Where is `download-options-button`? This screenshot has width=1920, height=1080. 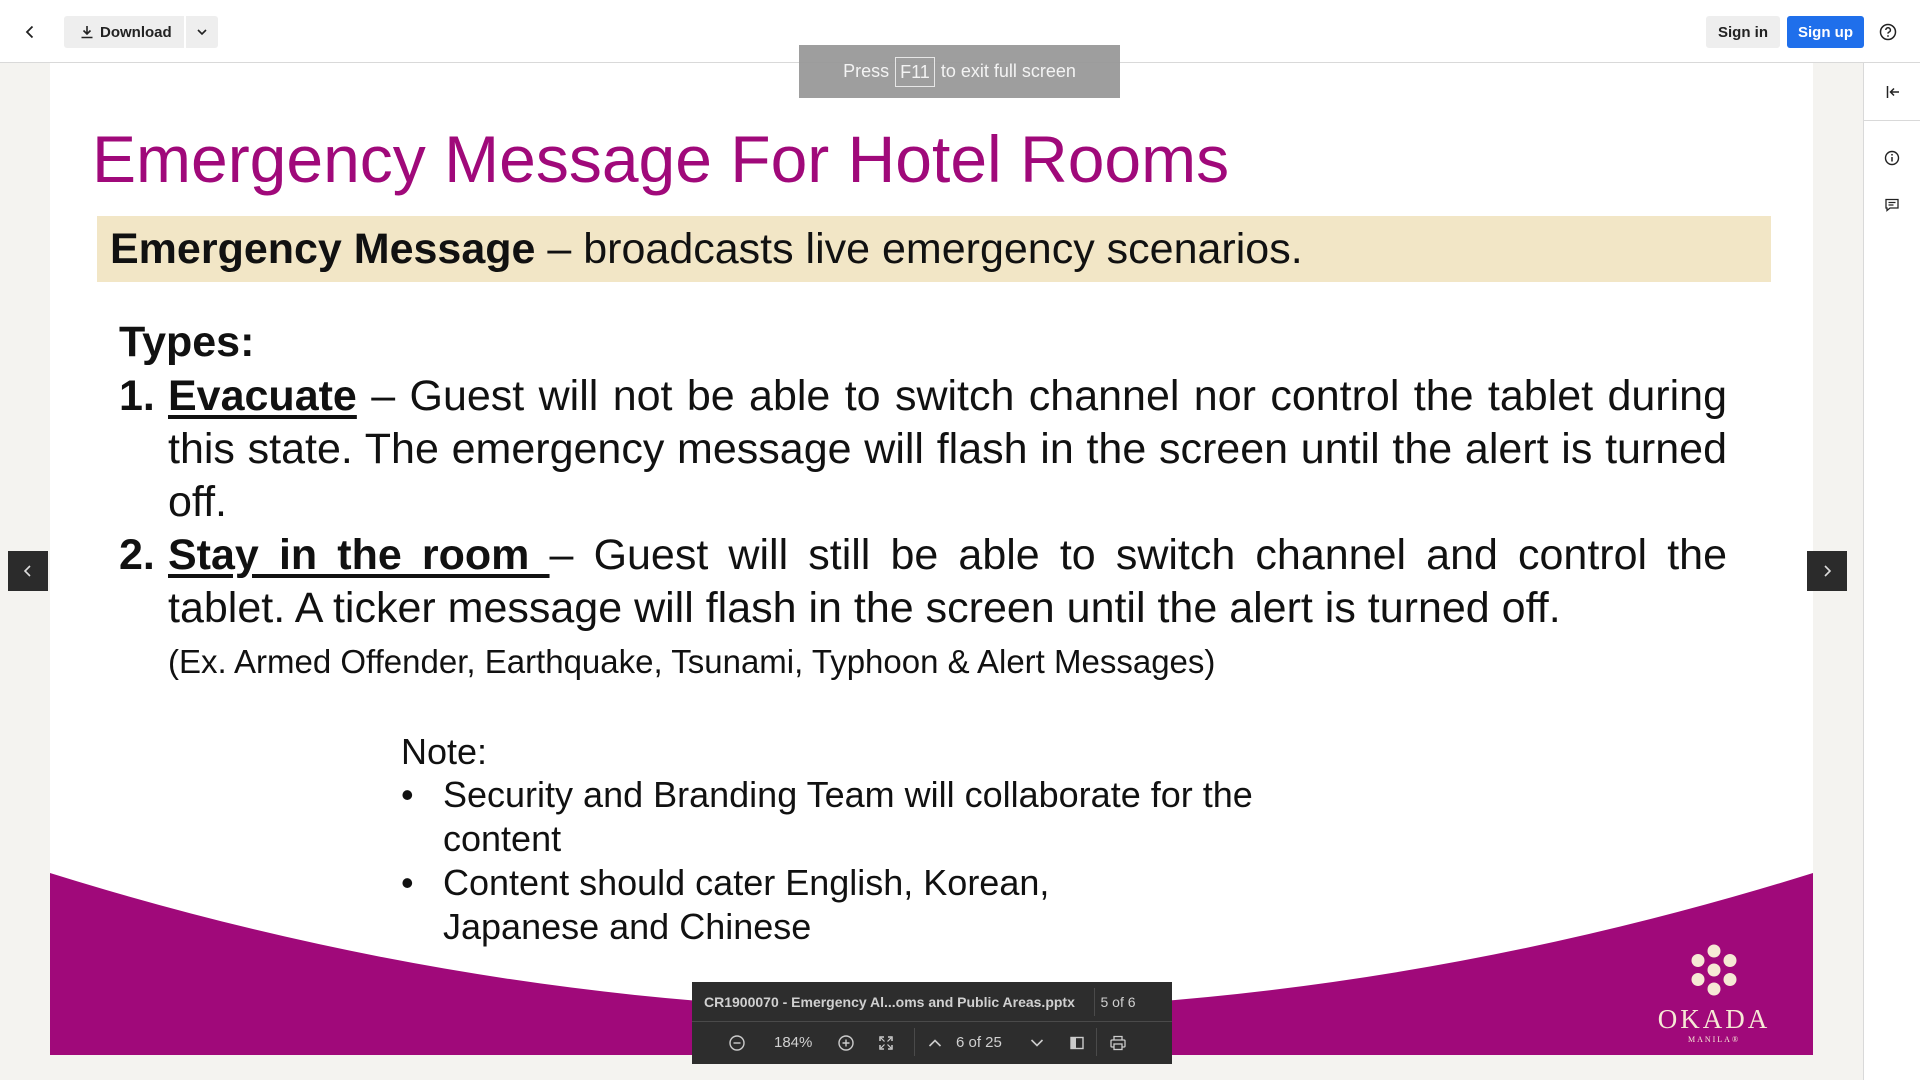
download-options-button is located at coordinates (201, 32).